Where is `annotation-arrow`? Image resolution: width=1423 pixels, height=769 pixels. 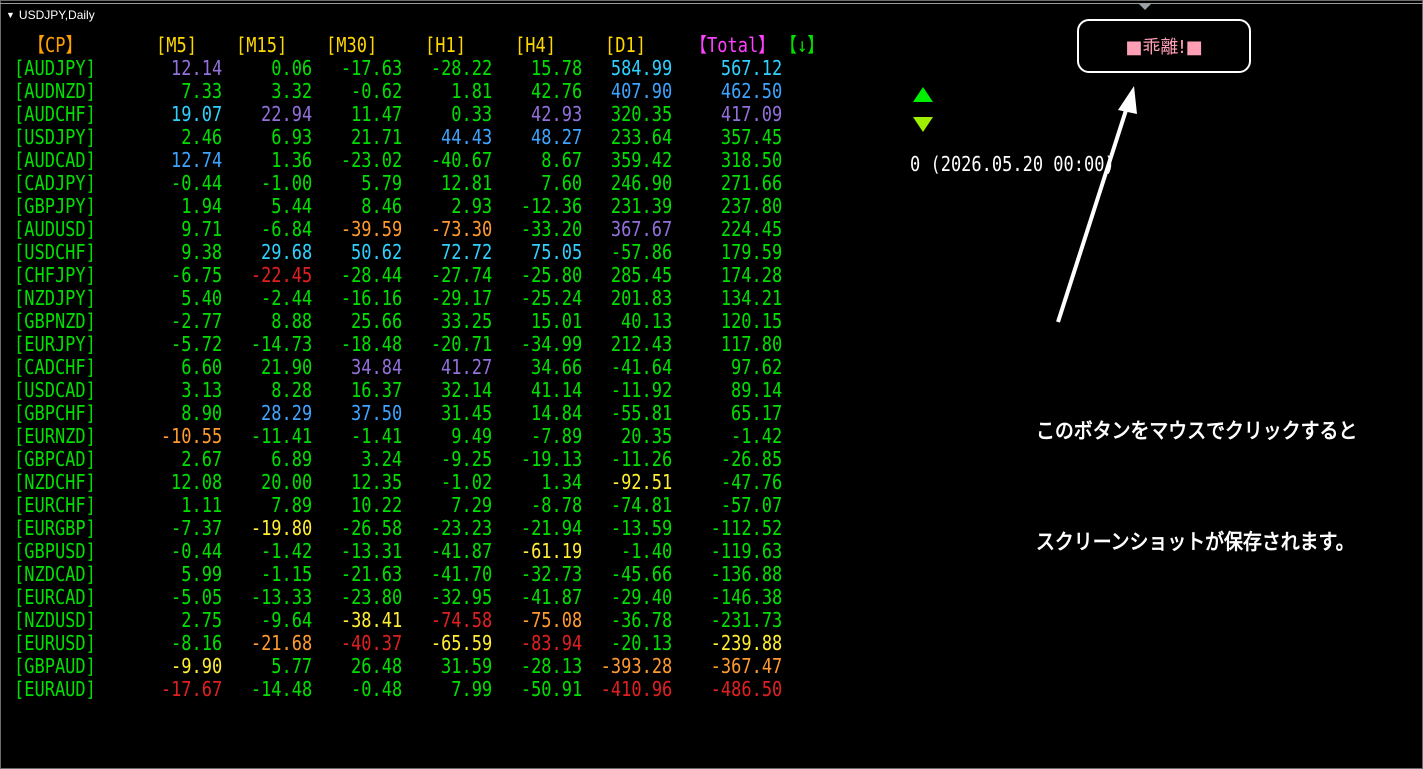 annotation-arrow is located at coordinates (1096, 204).